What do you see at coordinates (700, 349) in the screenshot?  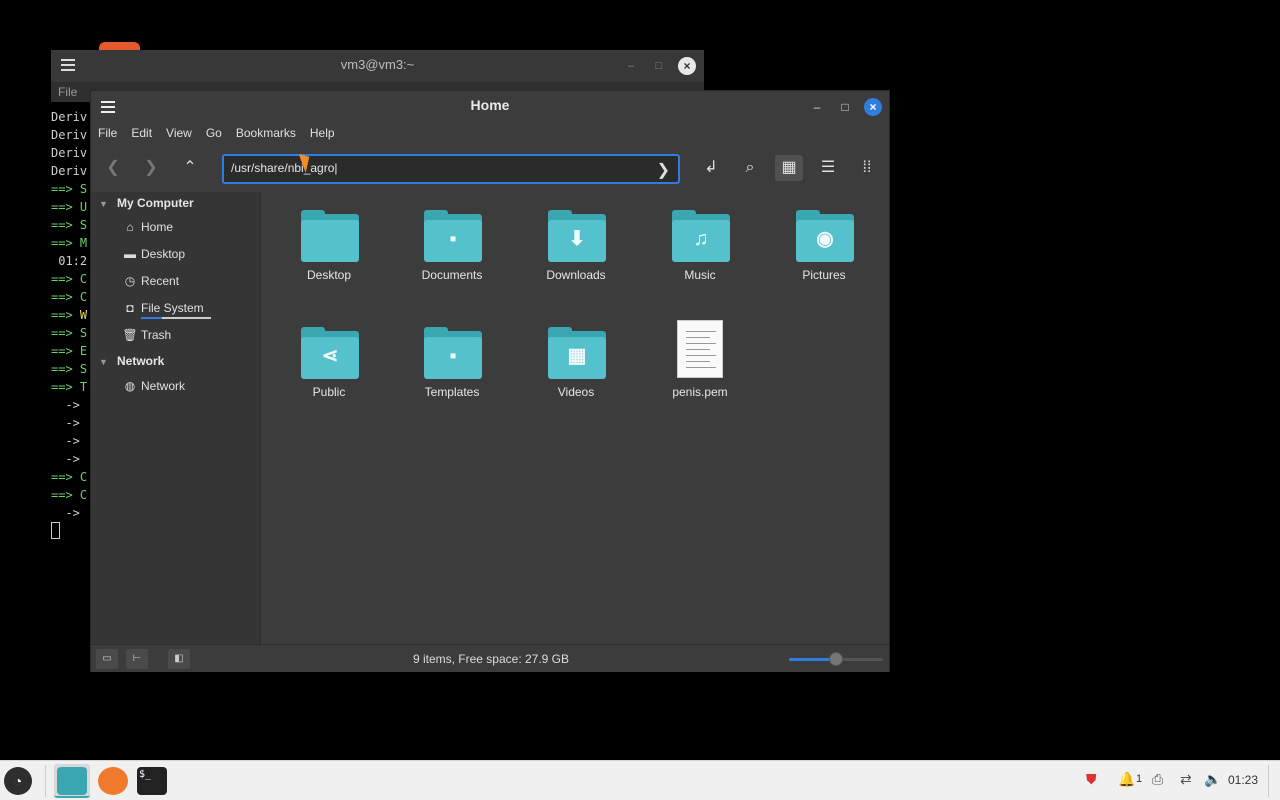 I see `text-file-icon` at bounding box center [700, 349].